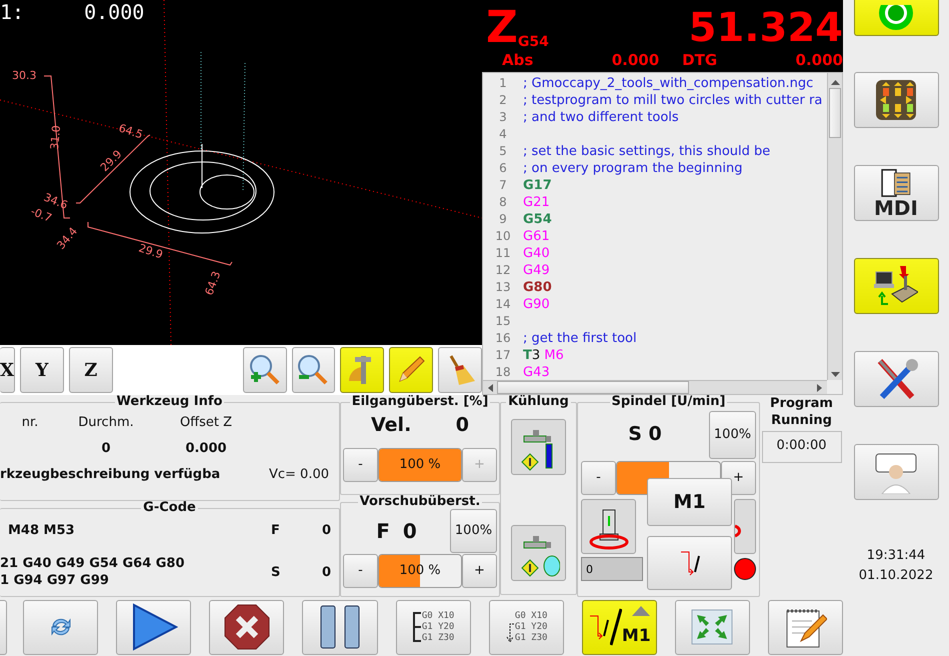 This screenshot has width=949, height=656. Describe the element at coordinates (835, 374) in the screenshot. I see `scroll-down-icon` at that location.